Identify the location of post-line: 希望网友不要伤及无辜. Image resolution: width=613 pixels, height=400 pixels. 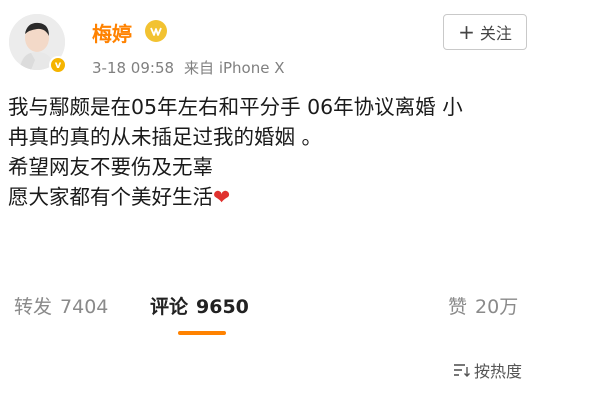
(110, 167).